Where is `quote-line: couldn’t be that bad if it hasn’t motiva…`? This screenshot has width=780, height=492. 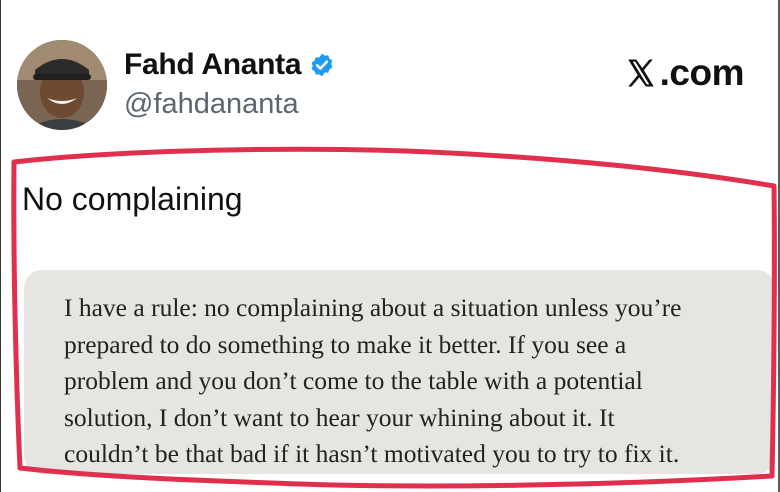
quote-line: couldn’t be that bad if it hasn’t motiva… is located at coordinates (372, 453).